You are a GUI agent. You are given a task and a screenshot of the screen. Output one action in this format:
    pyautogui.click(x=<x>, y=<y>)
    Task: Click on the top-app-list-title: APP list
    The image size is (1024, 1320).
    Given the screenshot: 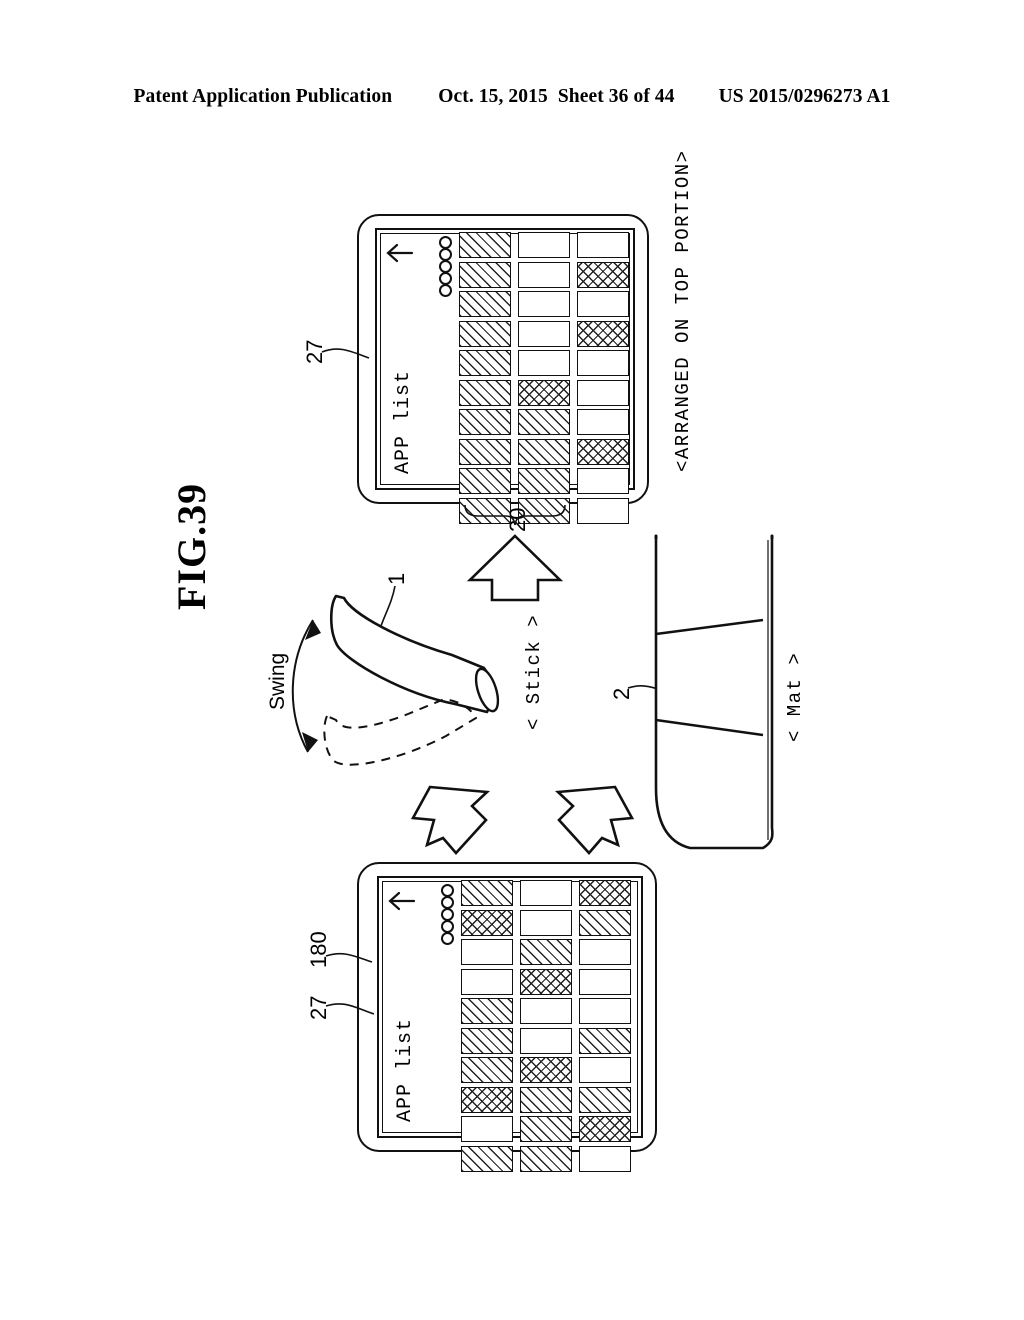 What is the action you would take?
    pyautogui.click(x=403, y=421)
    